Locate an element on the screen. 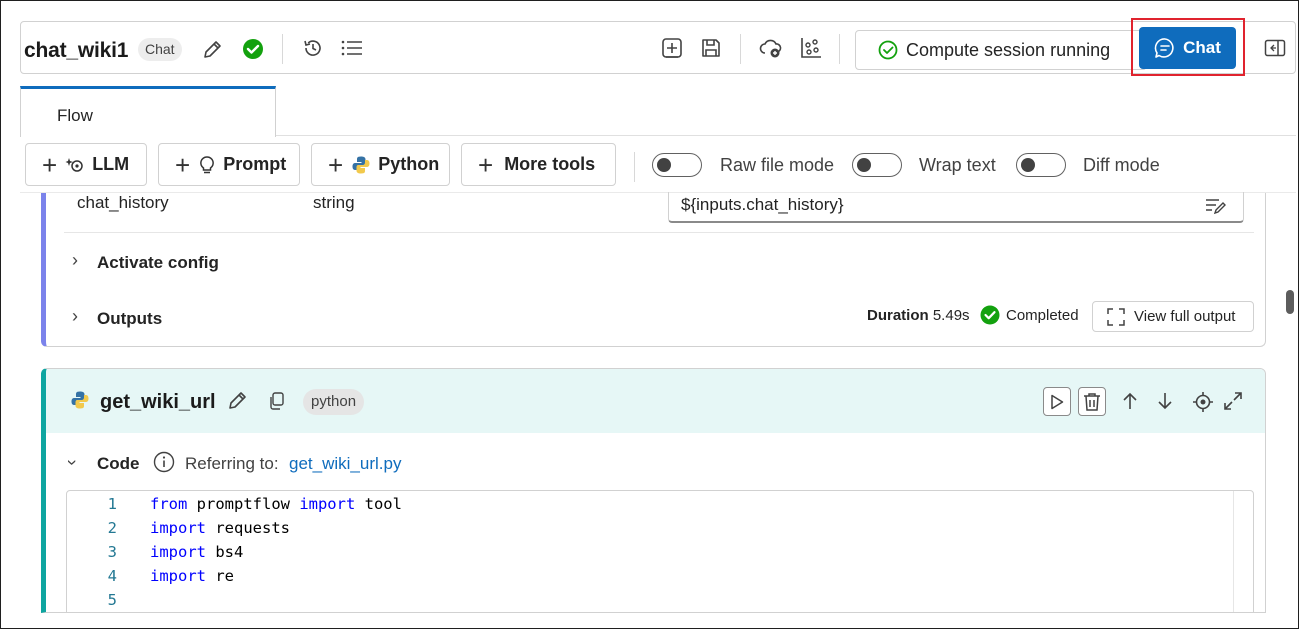  diff-mode-toggle is located at coordinates (1041, 165).